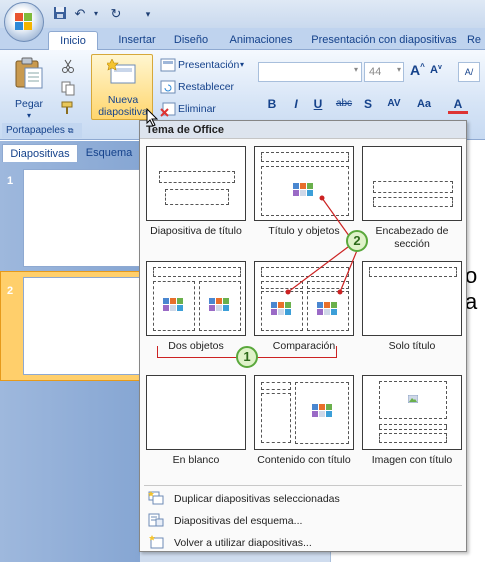 The height and width of the screenshot is (562, 485). What do you see at coordinates (318, 104) in the screenshot?
I see `underline-button: U` at bounding box center [318, 104].